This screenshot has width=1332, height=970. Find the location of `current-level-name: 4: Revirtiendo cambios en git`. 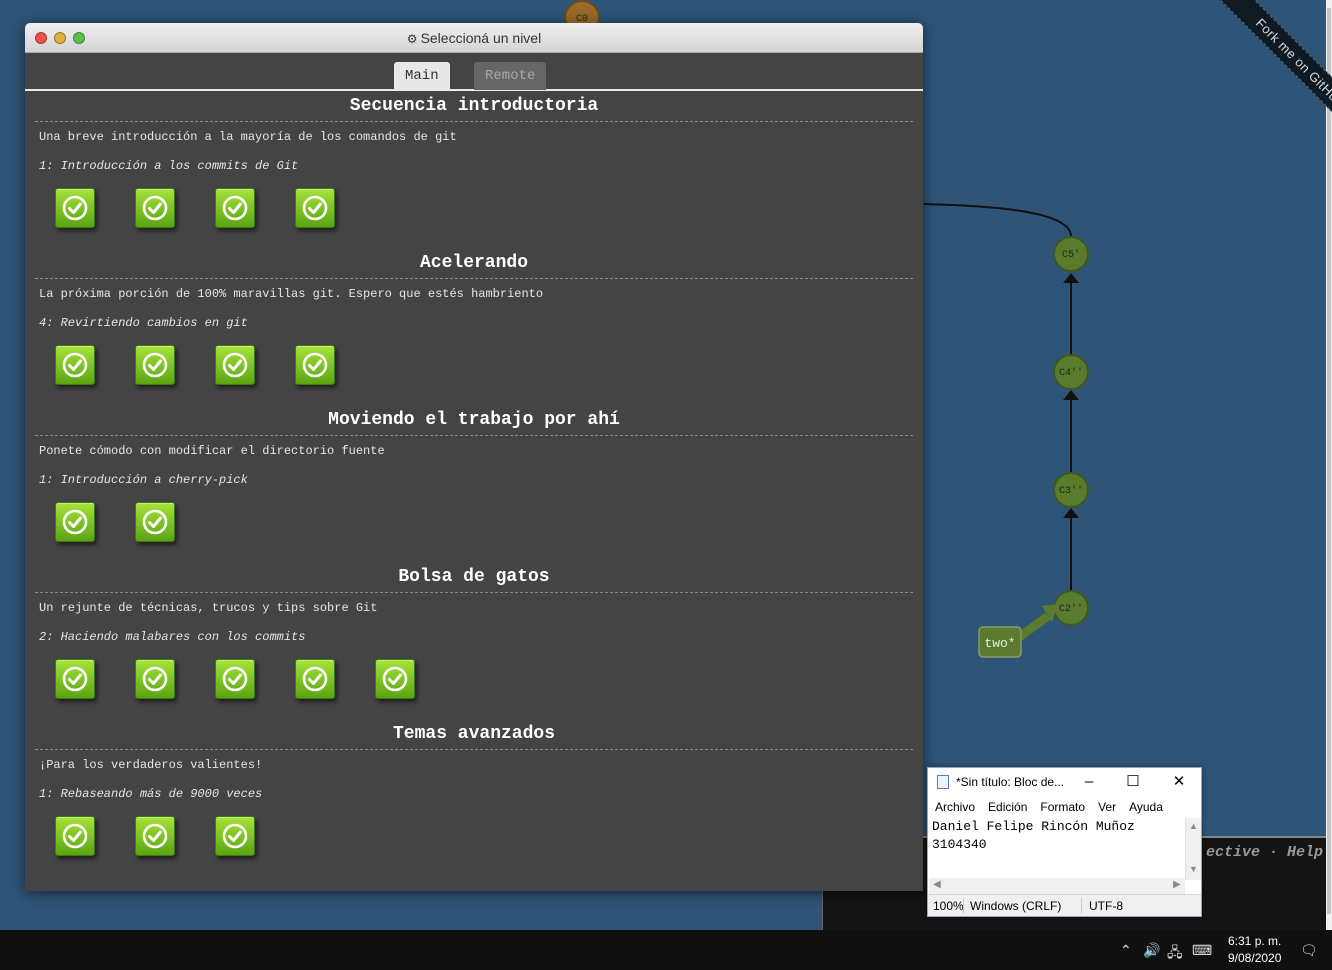

current-level-name: 4: Revirtiendo cambios en git is located at coordinates (143, 323).